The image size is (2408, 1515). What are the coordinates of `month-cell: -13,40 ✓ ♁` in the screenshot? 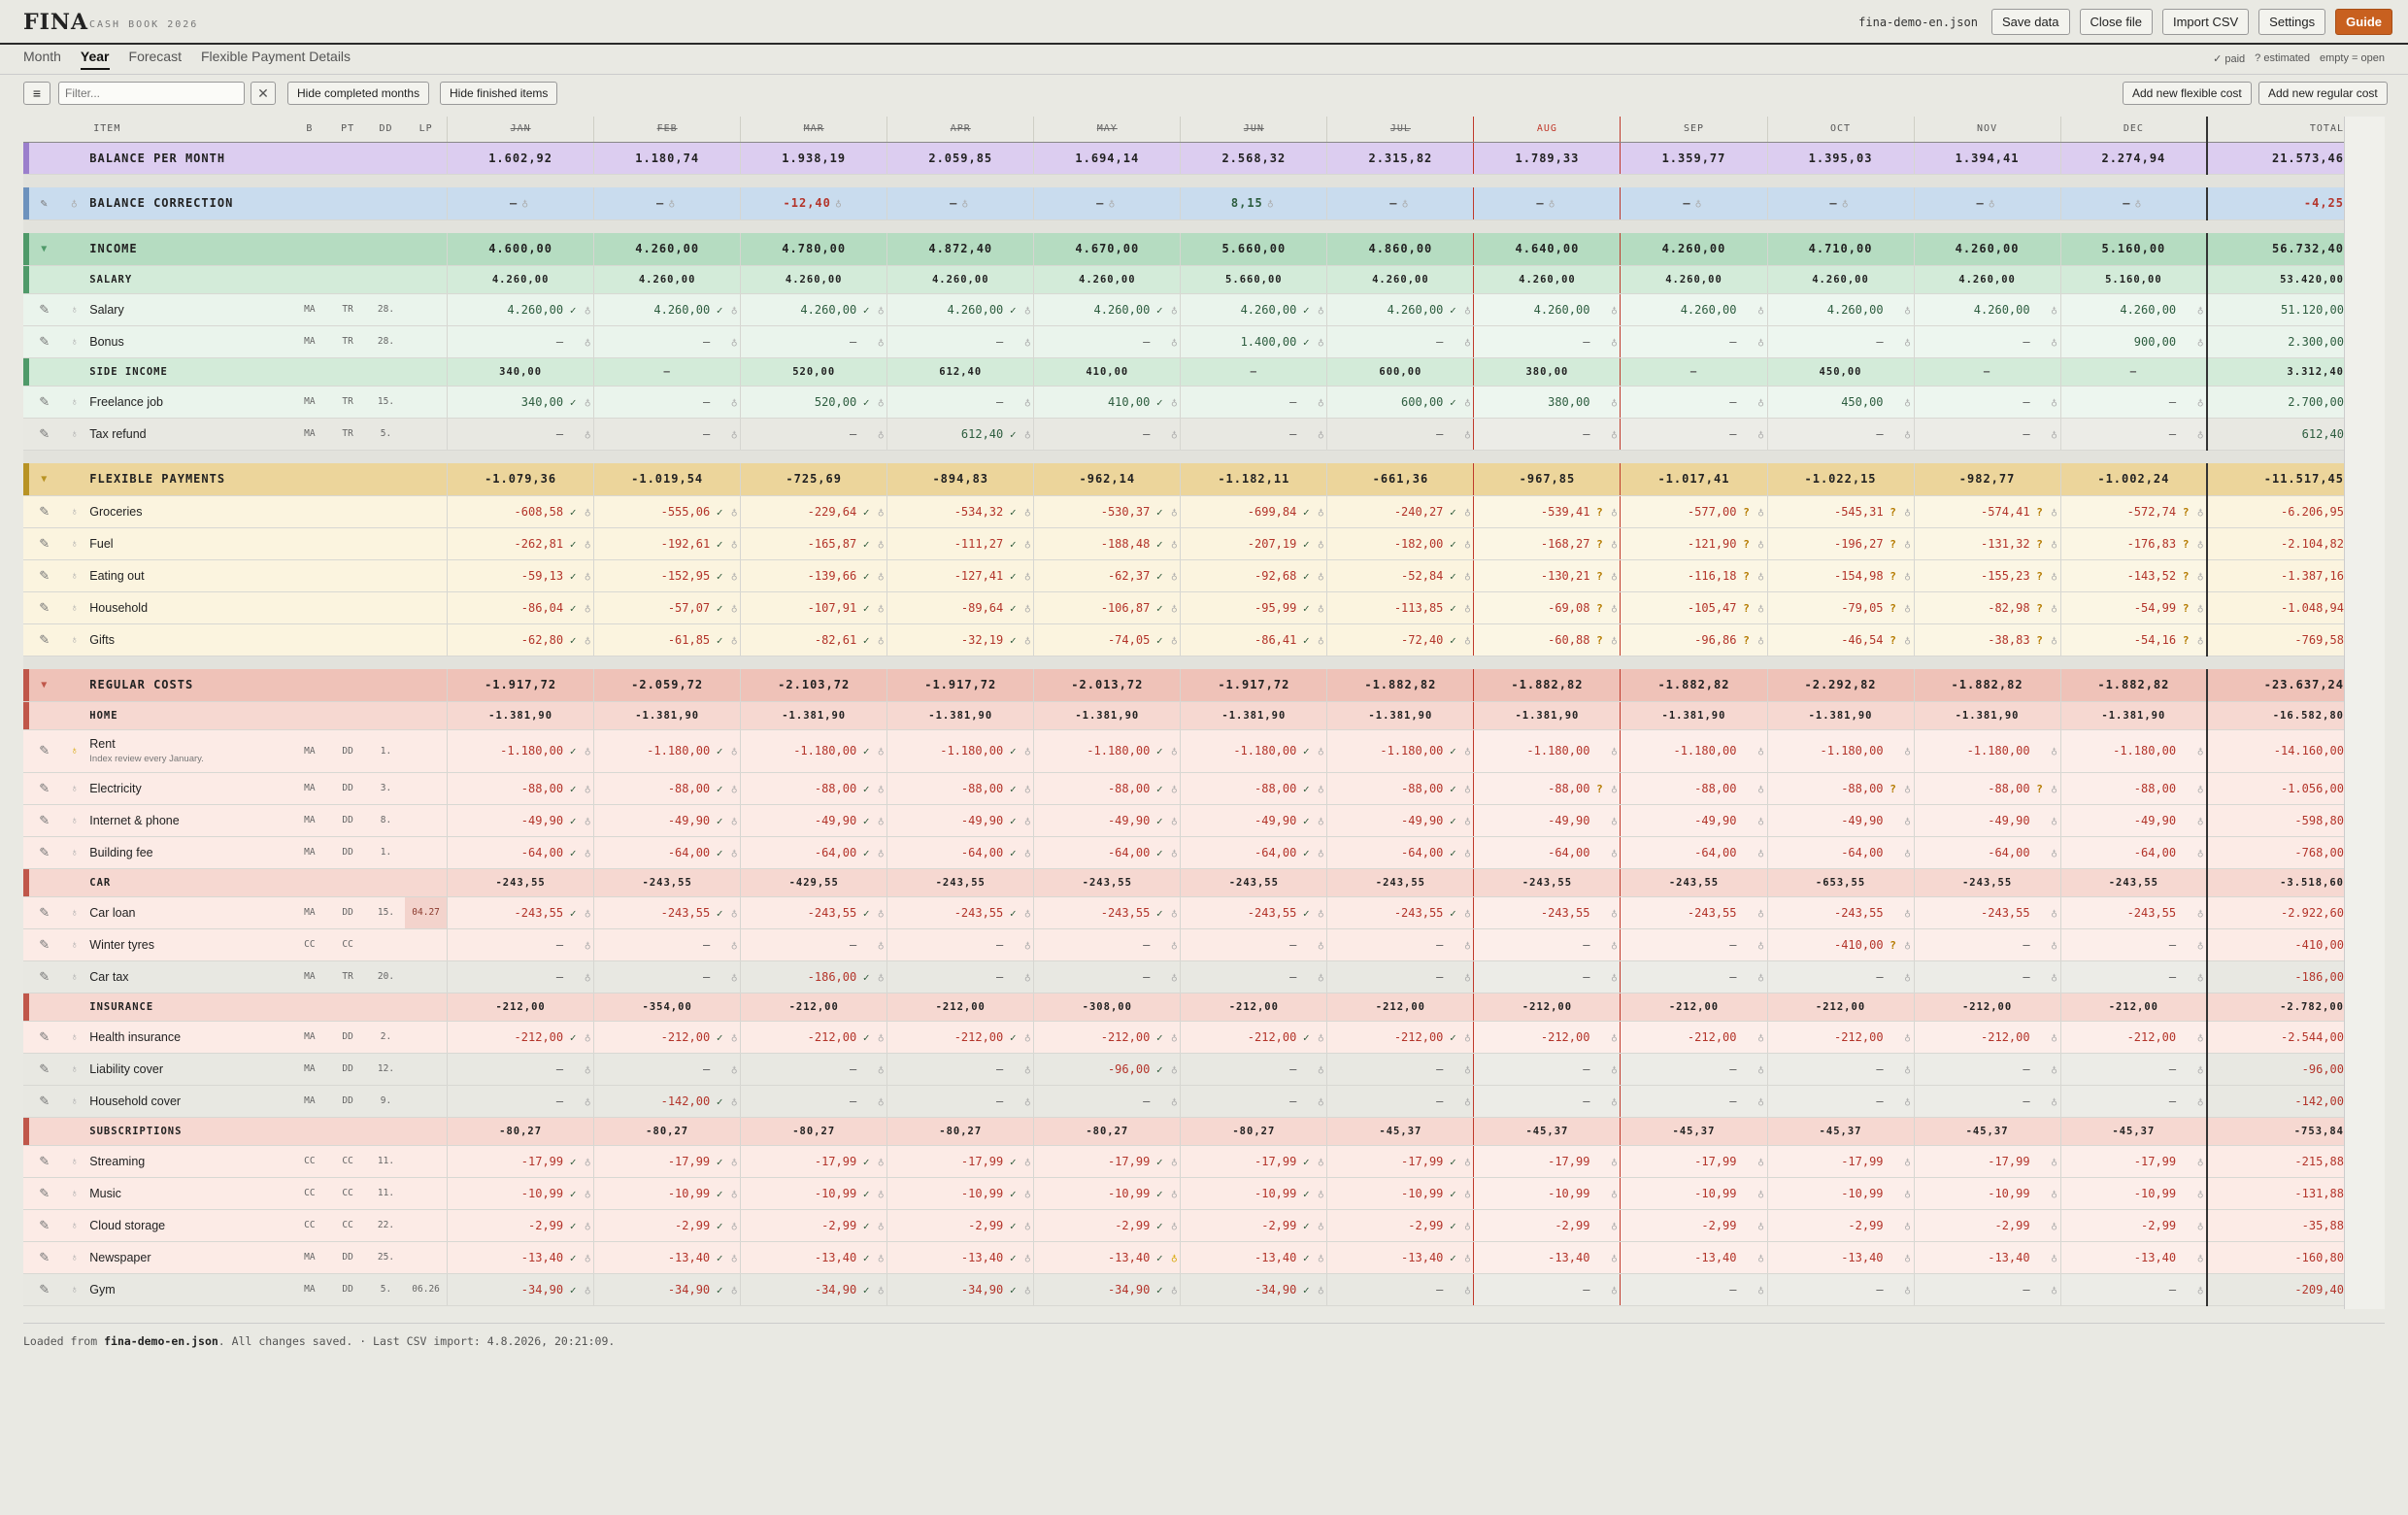 It's located at (1253, 1257).